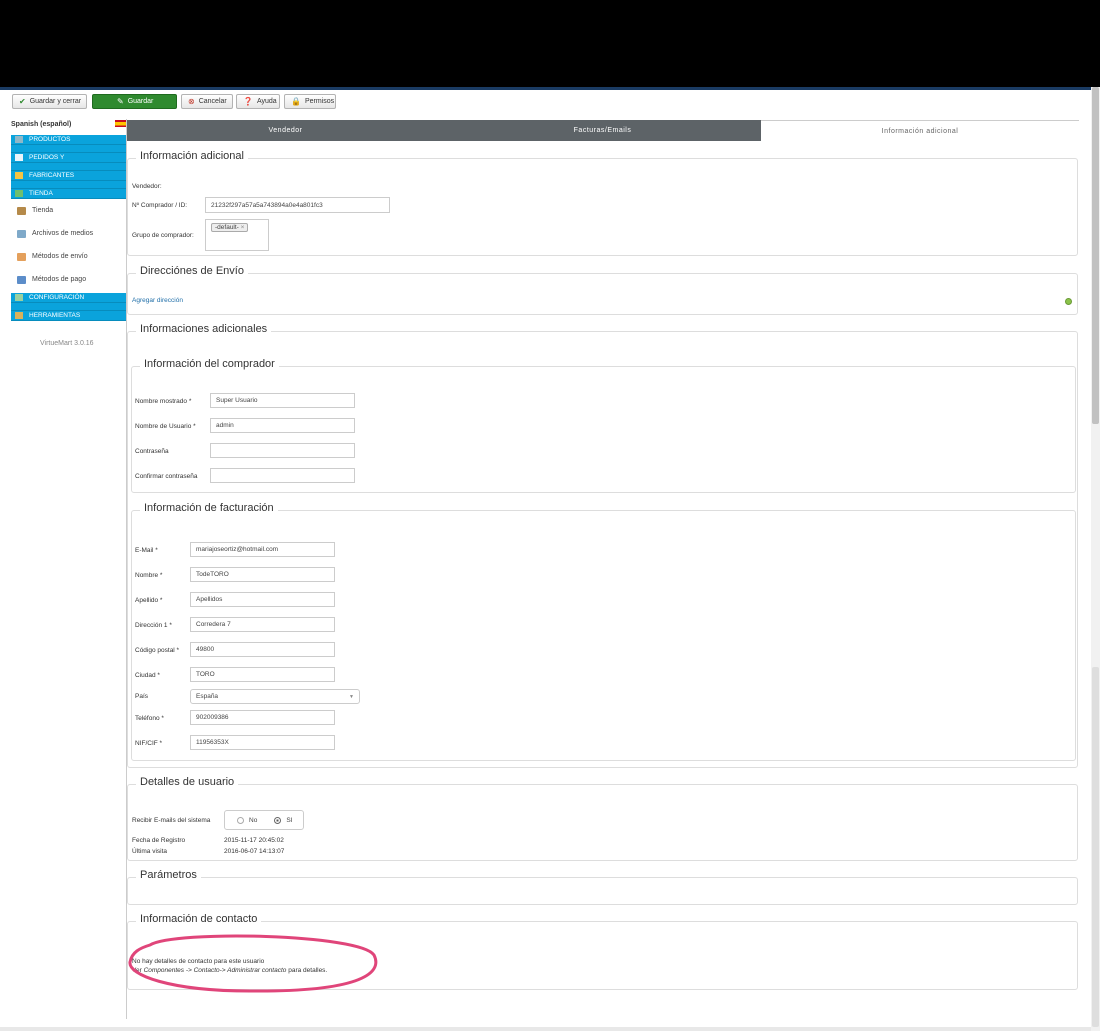  I want to click on annotation-ellipse, so click(253, 963).